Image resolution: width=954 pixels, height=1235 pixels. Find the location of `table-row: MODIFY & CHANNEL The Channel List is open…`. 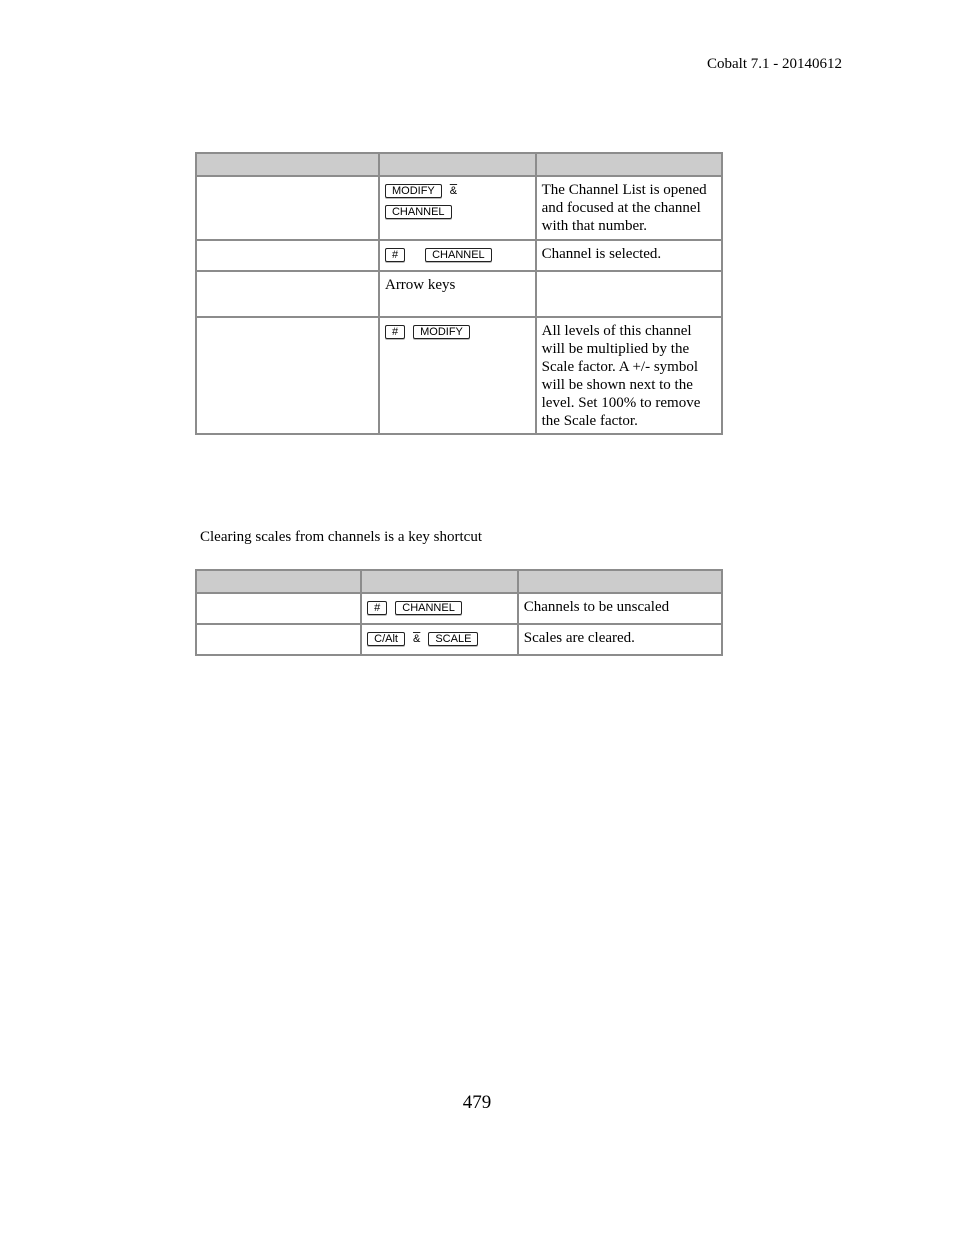

table-row: MODIFY & CHANNEL The Channel List is open… is located at coordinates (459, 208).